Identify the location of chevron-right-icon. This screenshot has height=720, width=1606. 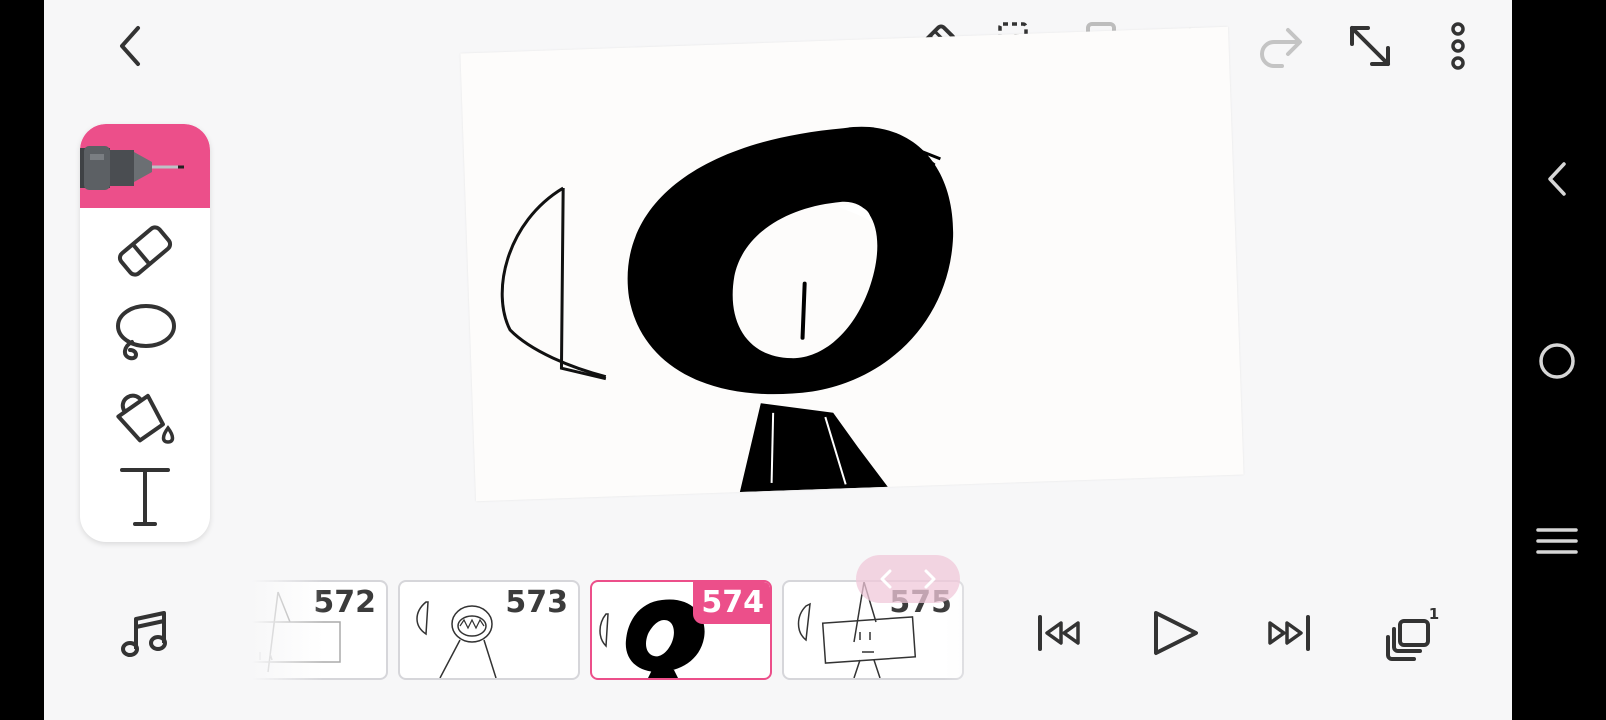
(930, 579).